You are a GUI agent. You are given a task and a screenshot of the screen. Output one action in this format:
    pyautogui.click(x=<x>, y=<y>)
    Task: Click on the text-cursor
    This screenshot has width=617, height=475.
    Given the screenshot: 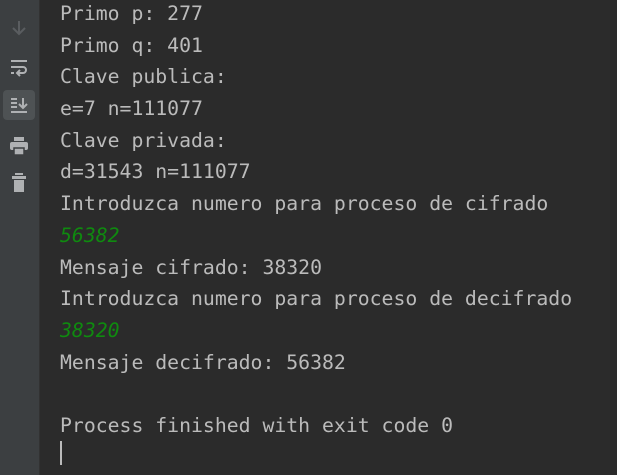 What is the action you would take?
    pyautogui.click(x=61, y=453)
    